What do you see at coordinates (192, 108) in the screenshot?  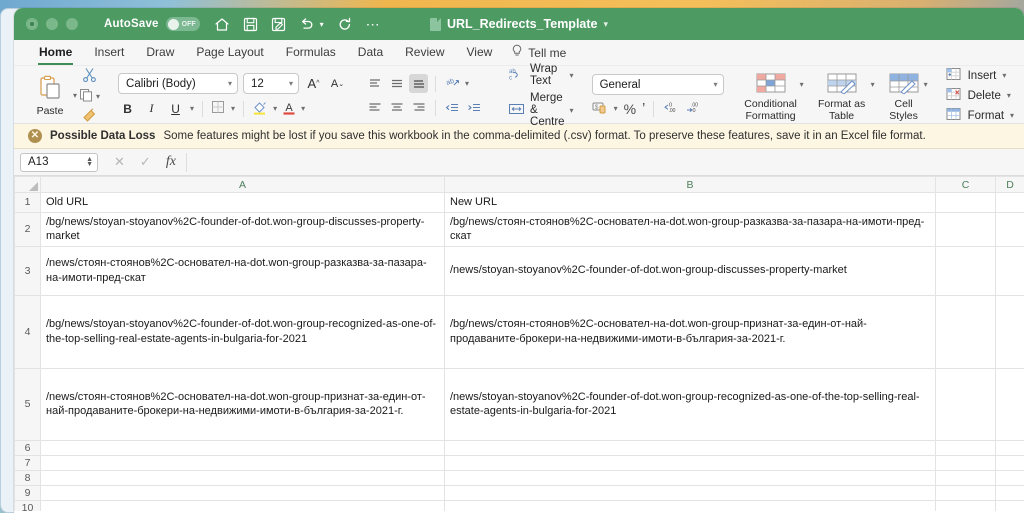 I see `underline-chevron-down-icon: ▾` at bounding box center [192, 108].